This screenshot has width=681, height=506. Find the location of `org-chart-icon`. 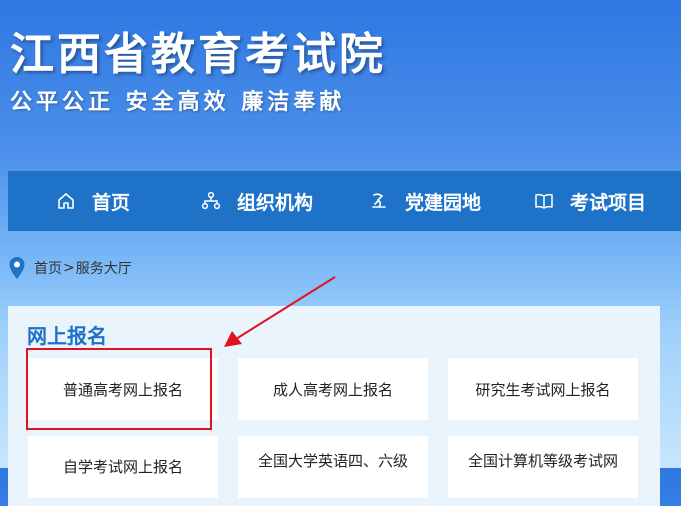

org-chart-icon is located at coordinates (211, 201).